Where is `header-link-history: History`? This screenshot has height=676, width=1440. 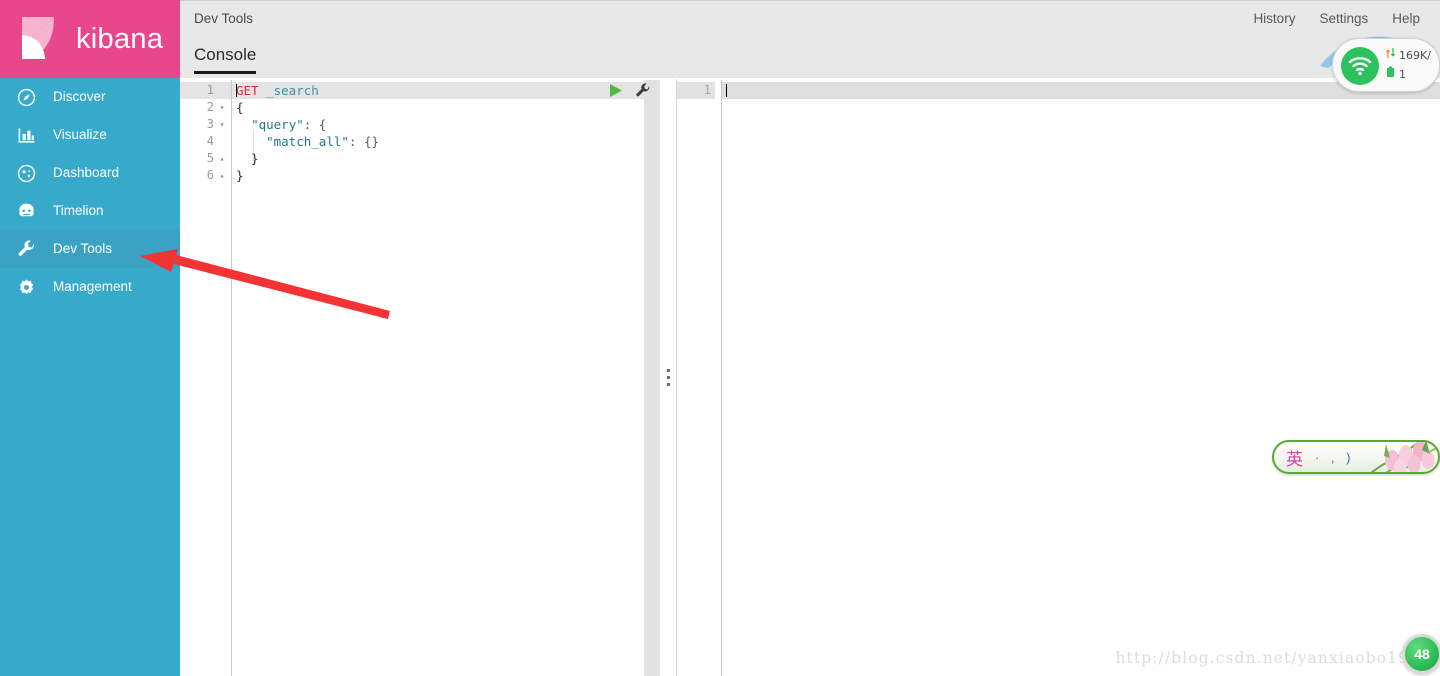 header-link-history: History is located at coordinates (1274, 19).